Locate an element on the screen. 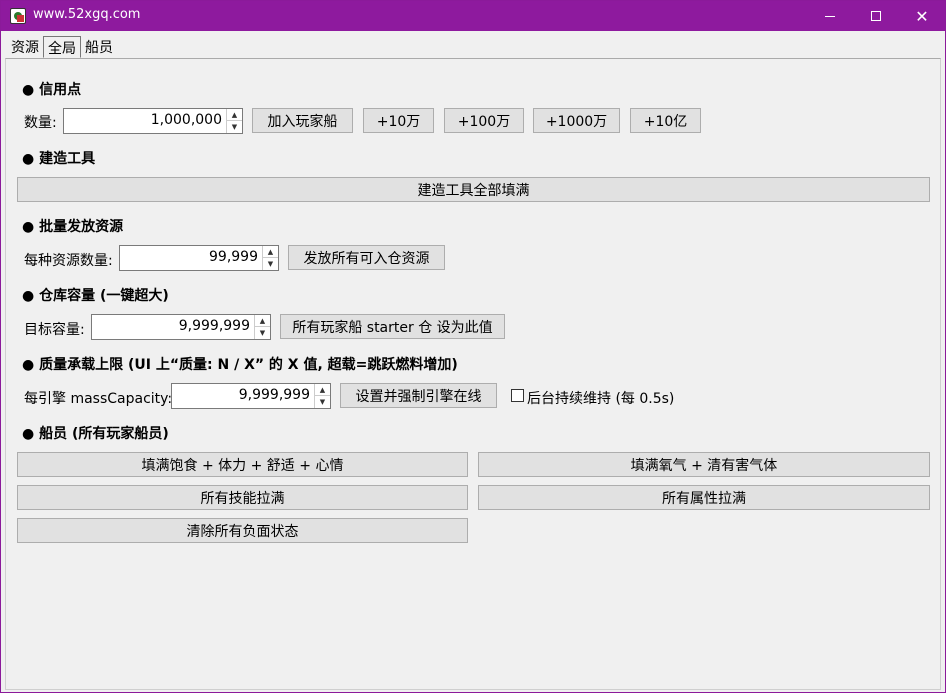  add-100w-button: +100万 is located at coordinates (484, 120).